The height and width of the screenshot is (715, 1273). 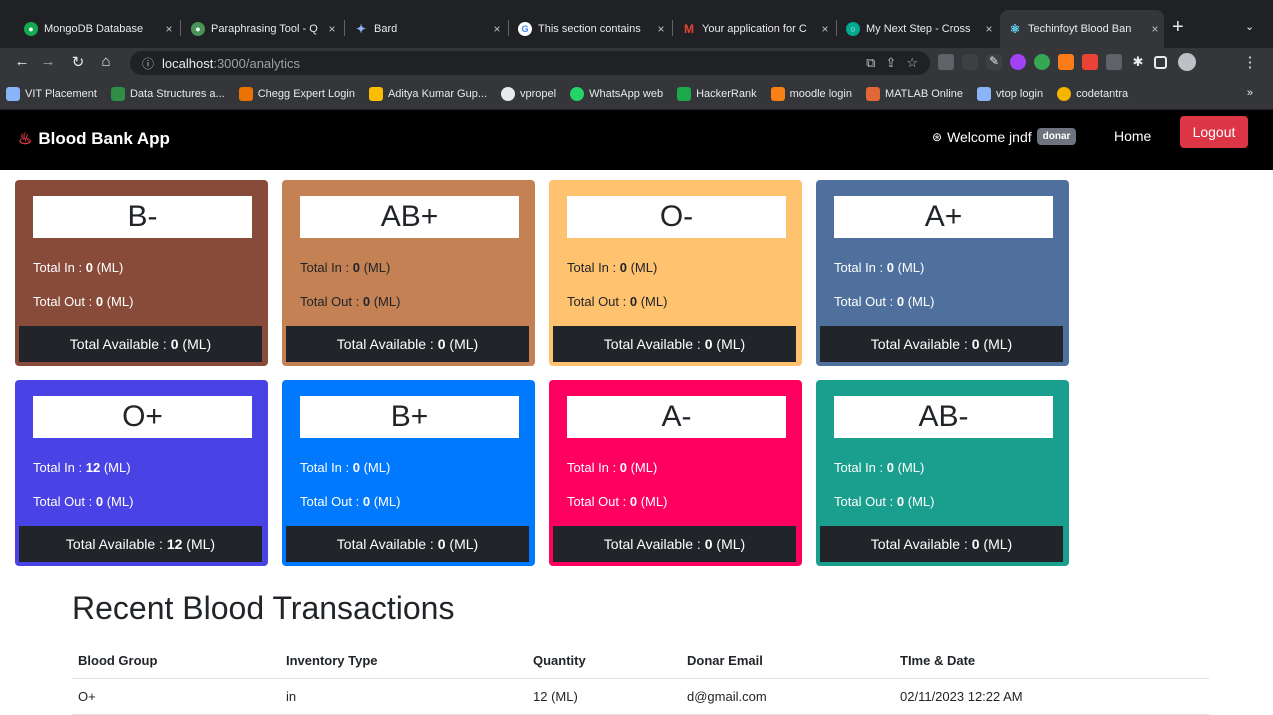 What do you see at coordinates (1051, 696) in the screenshot?
I see `table-cell: 02/11/2023 12:22 AM` at bounding box center [1051, 696].